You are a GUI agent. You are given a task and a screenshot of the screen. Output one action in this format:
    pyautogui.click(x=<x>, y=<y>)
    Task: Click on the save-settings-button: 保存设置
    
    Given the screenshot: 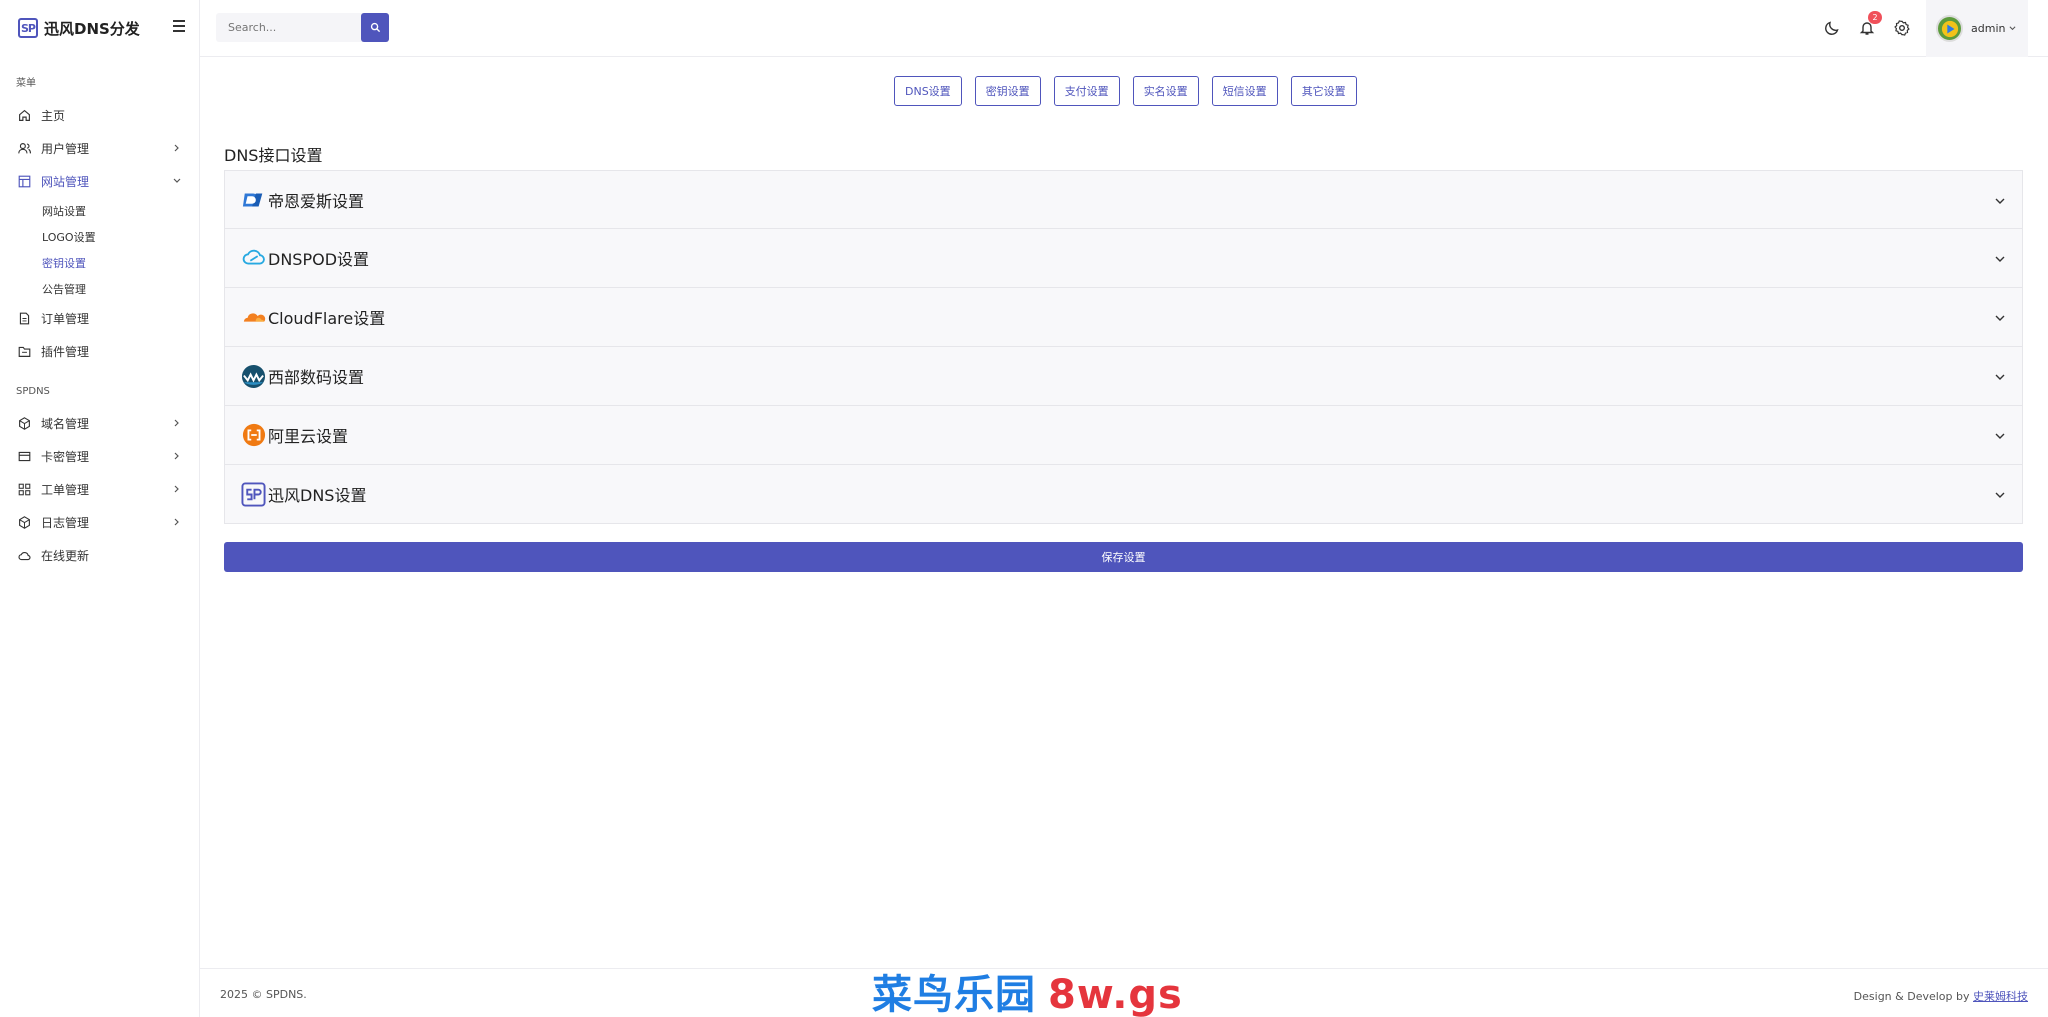 What is the action you would take?
    pyautogui.click(x=1123, y=557)
    